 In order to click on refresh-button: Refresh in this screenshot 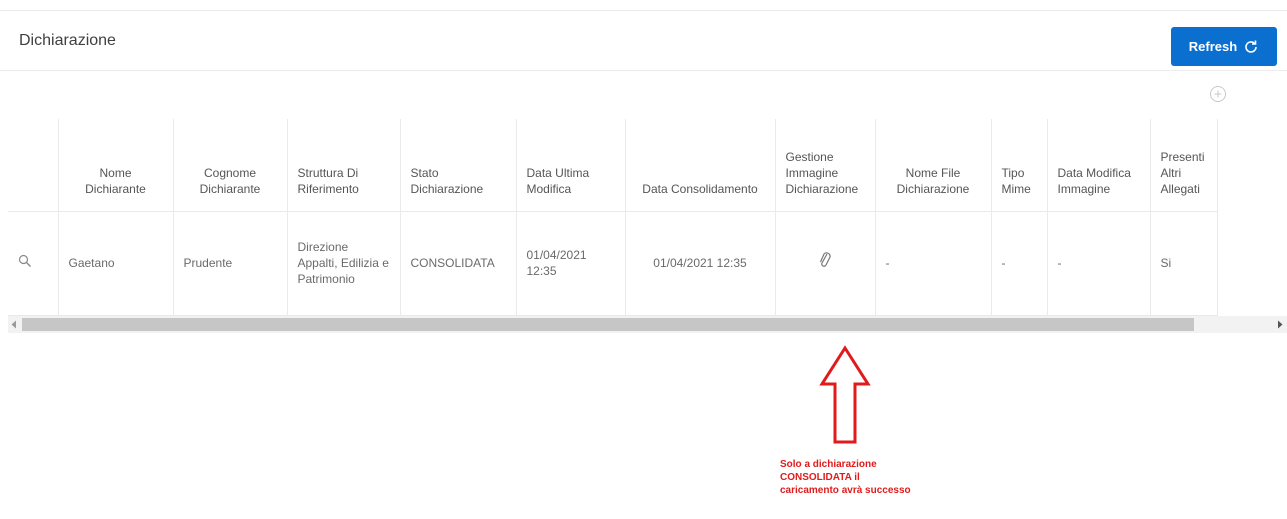, I will do `click(1224, 46)`.